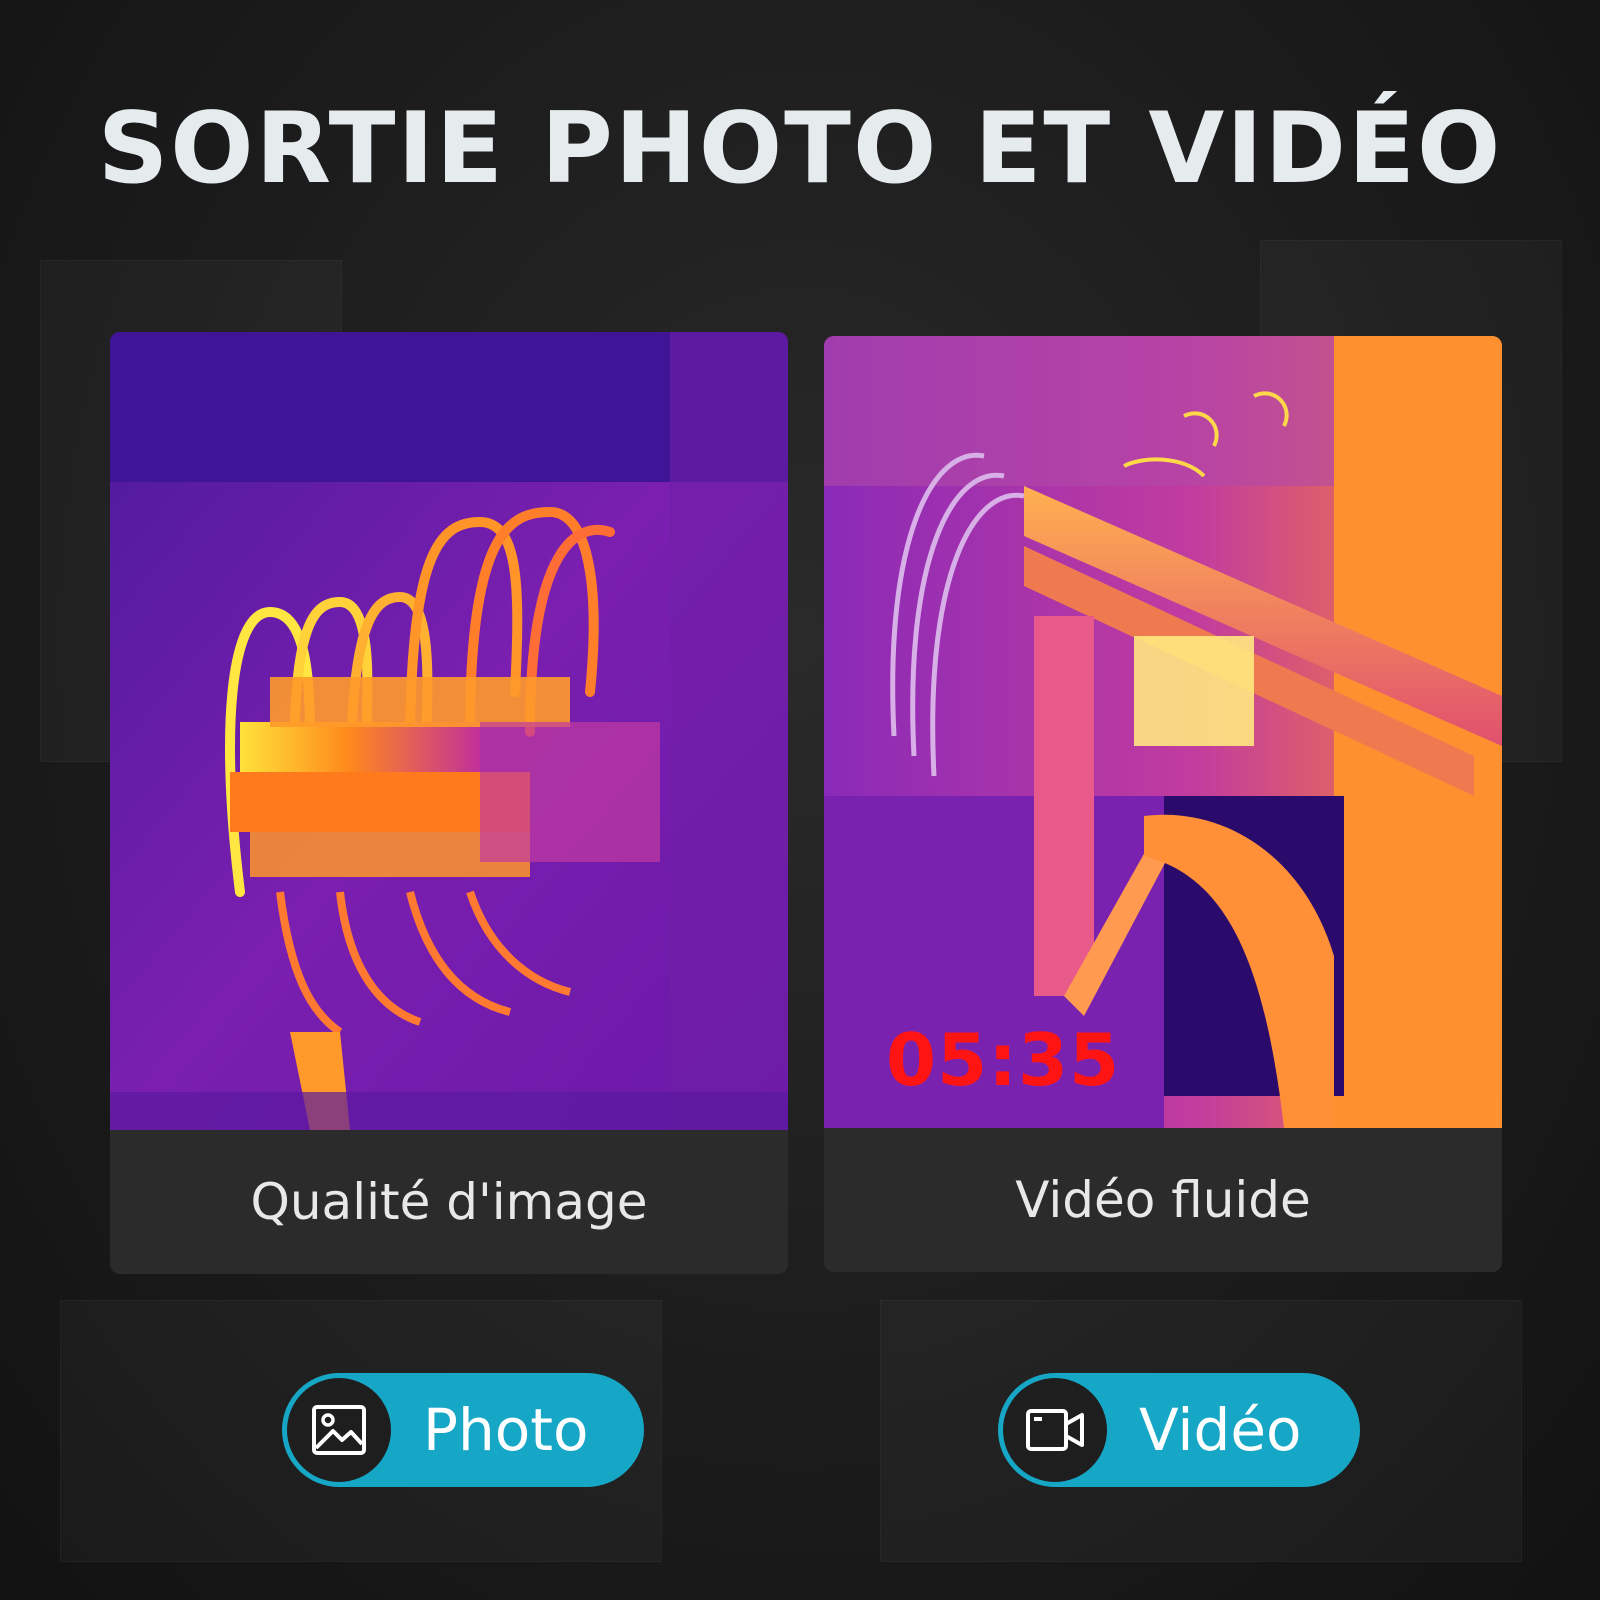 This screenshot has width=1600, height=1600. Describe the element at coordinates (1220, 1430) in the screenshot. I see `video-button-label: Vidéo` at that location.